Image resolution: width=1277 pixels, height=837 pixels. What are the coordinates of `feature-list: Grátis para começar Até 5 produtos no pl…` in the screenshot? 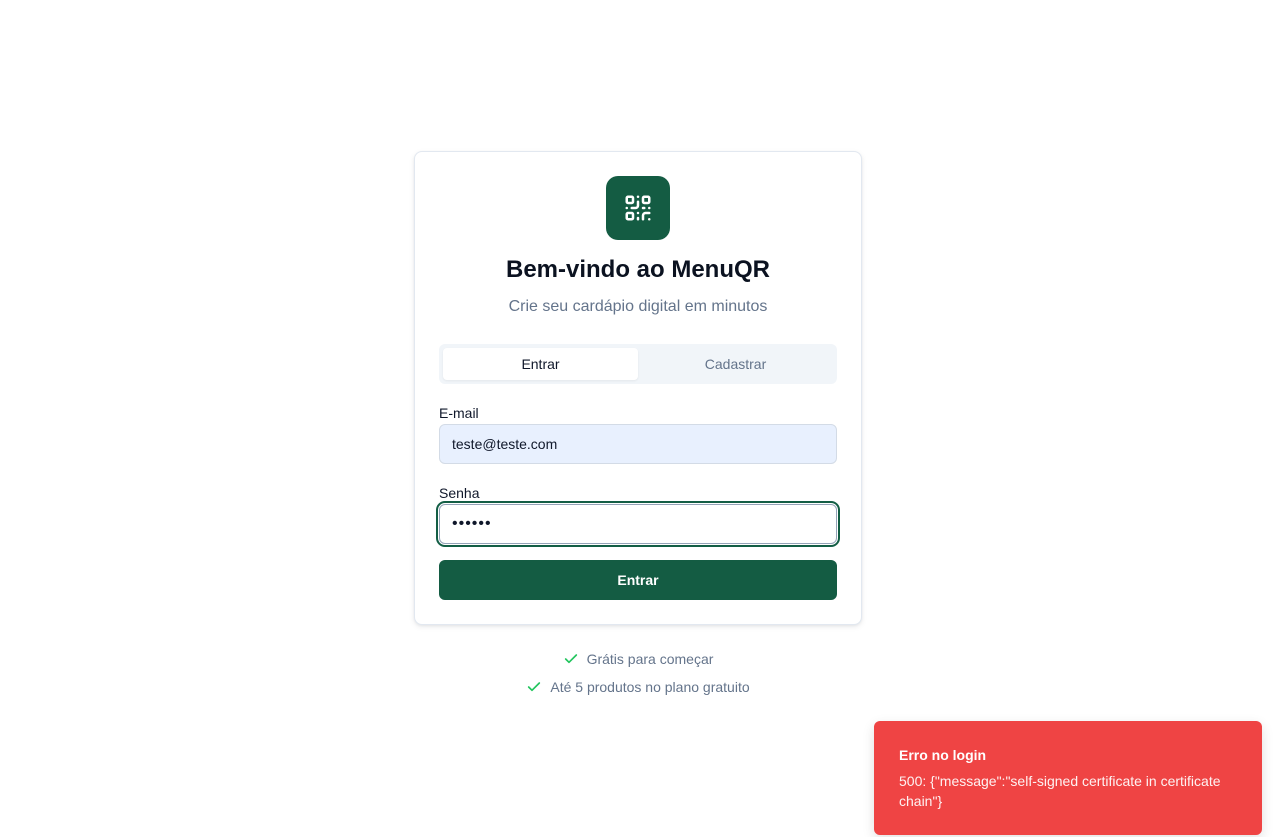 It's located at (638, 678).